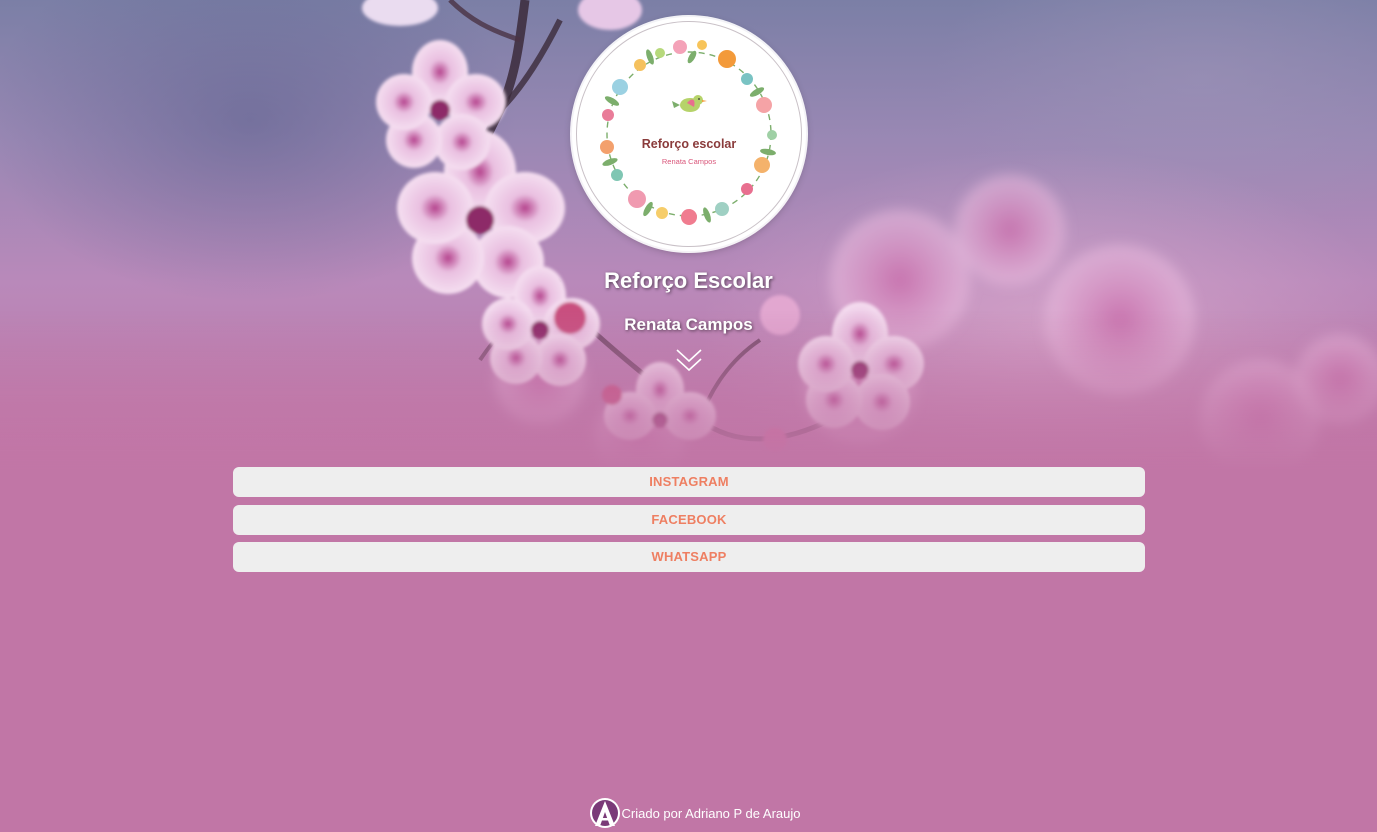 The image size is (1377, 832). I want to click on page-subtitle: Renata Campos, so click(688, 324).